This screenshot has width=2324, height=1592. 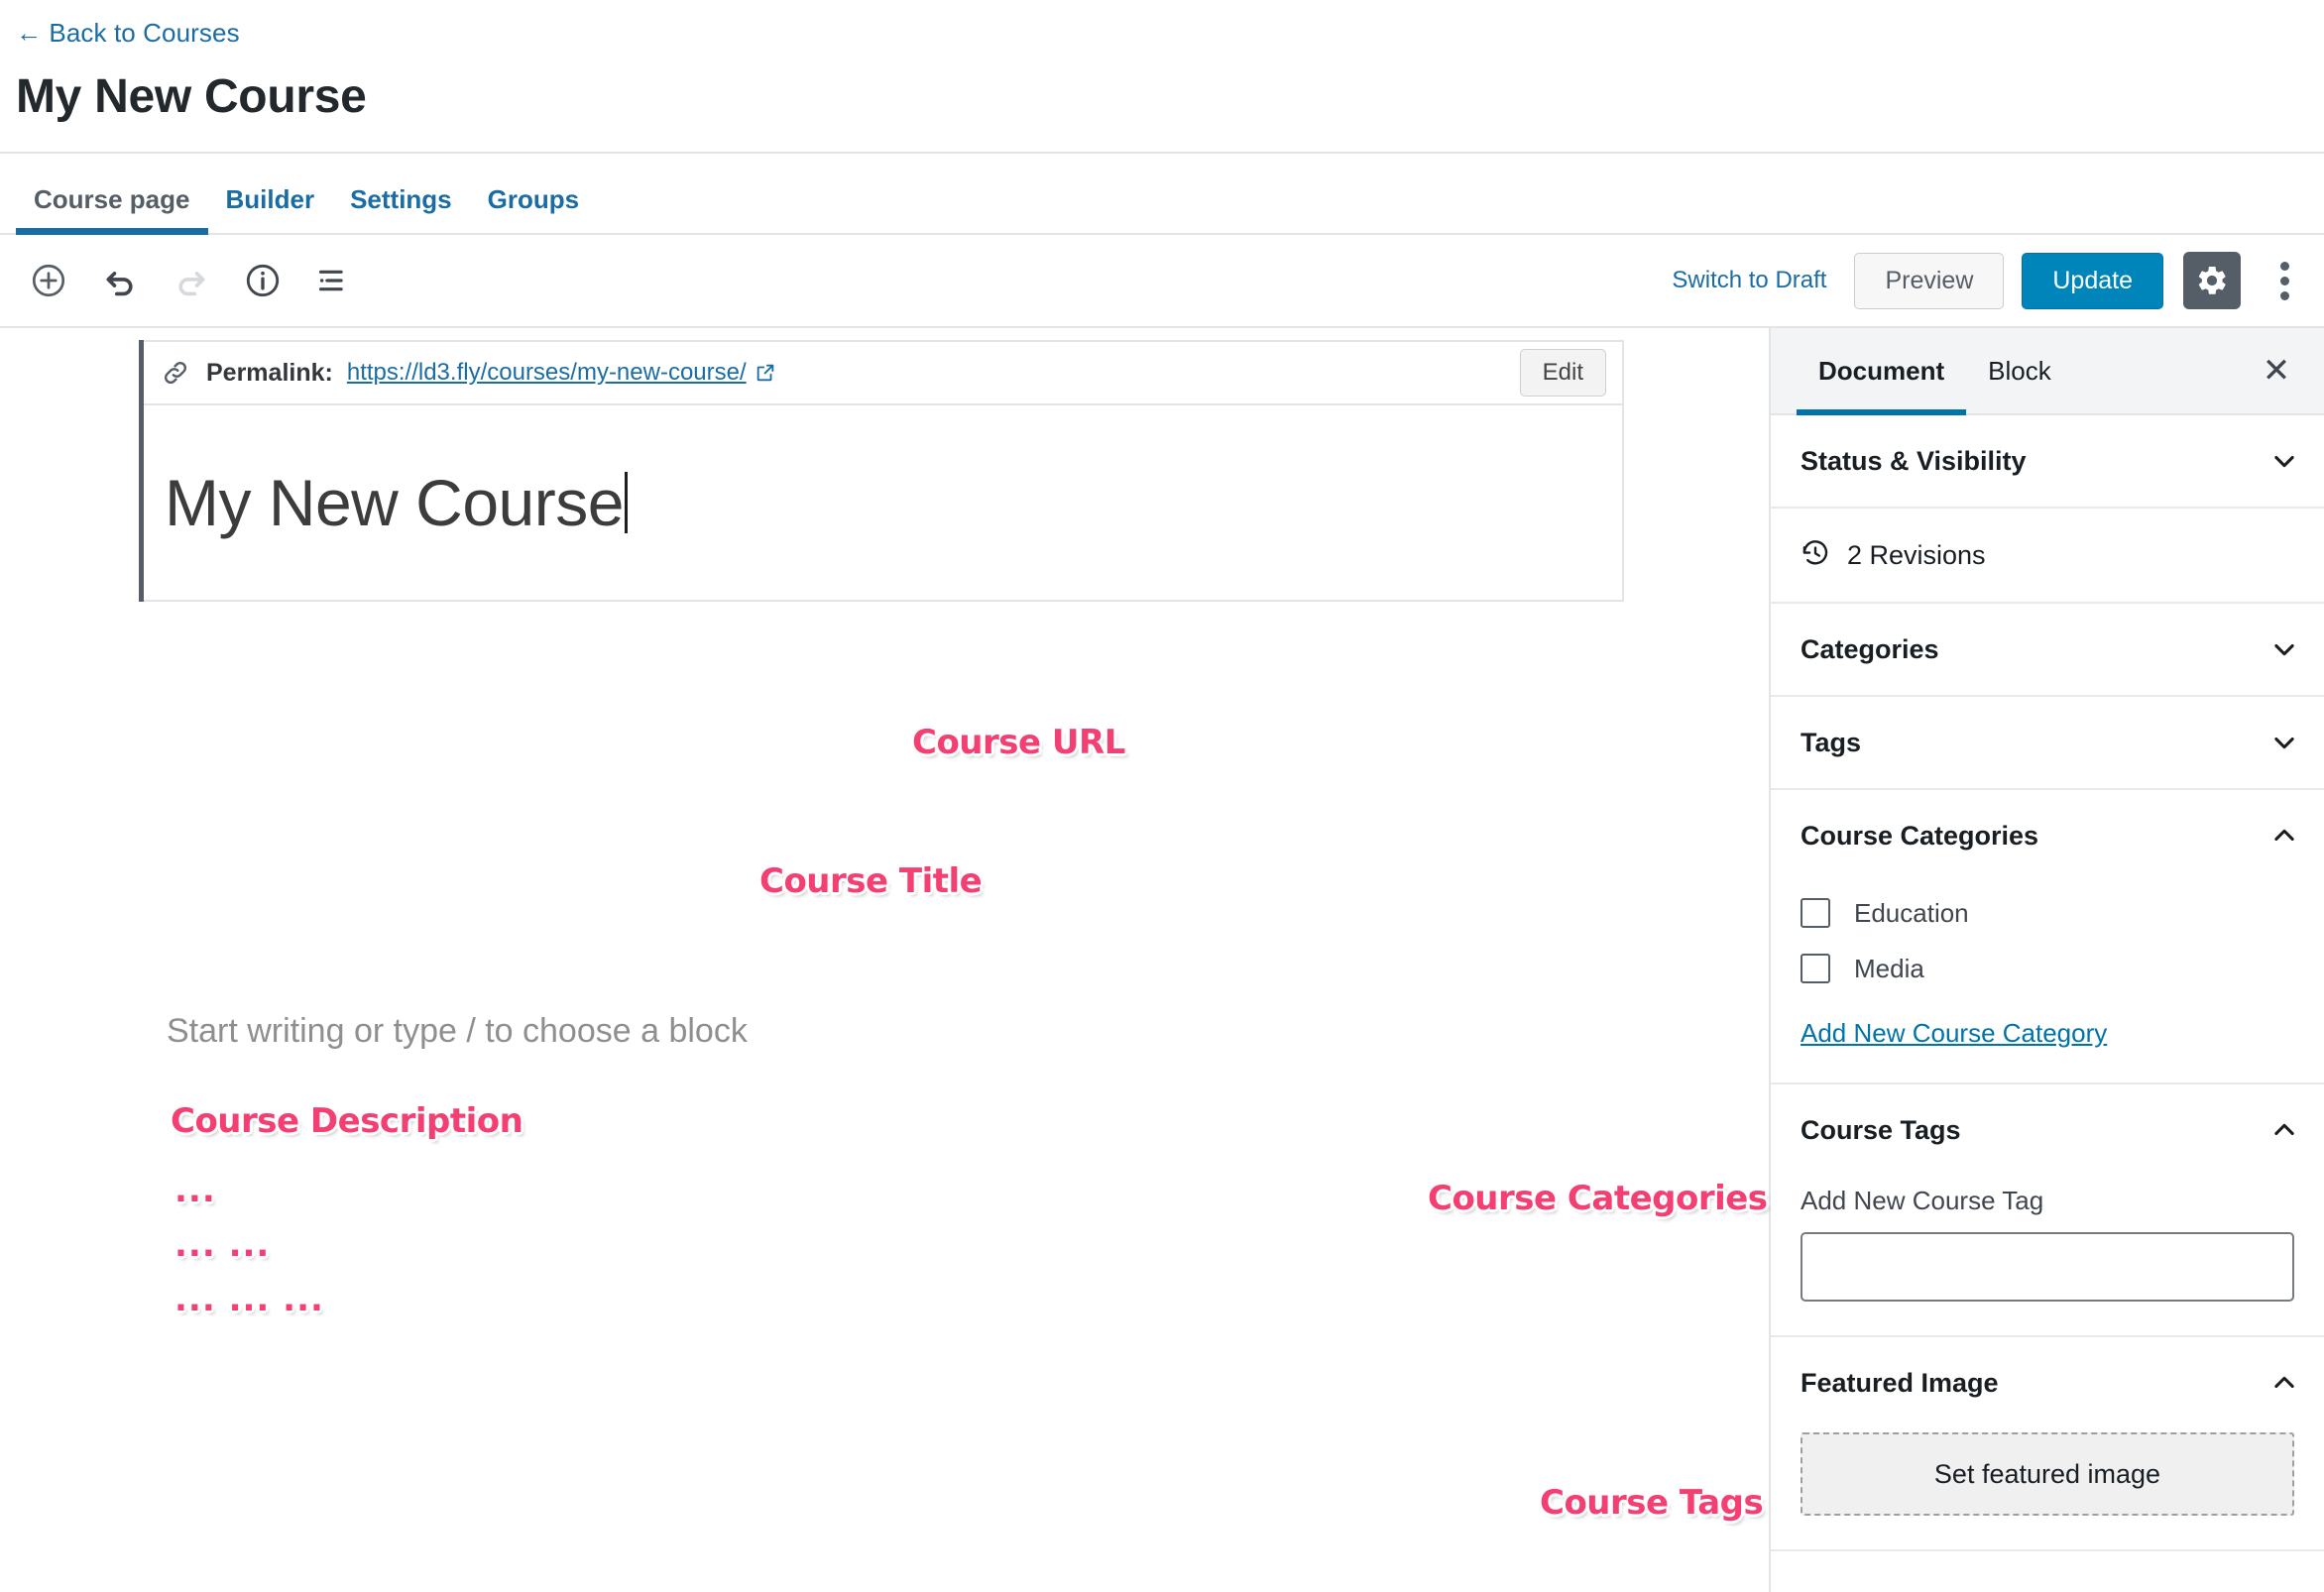 What do you see at coordinates (175, 373) in the screenshot?
I see `link-icon` at bounding box center [175, 373].